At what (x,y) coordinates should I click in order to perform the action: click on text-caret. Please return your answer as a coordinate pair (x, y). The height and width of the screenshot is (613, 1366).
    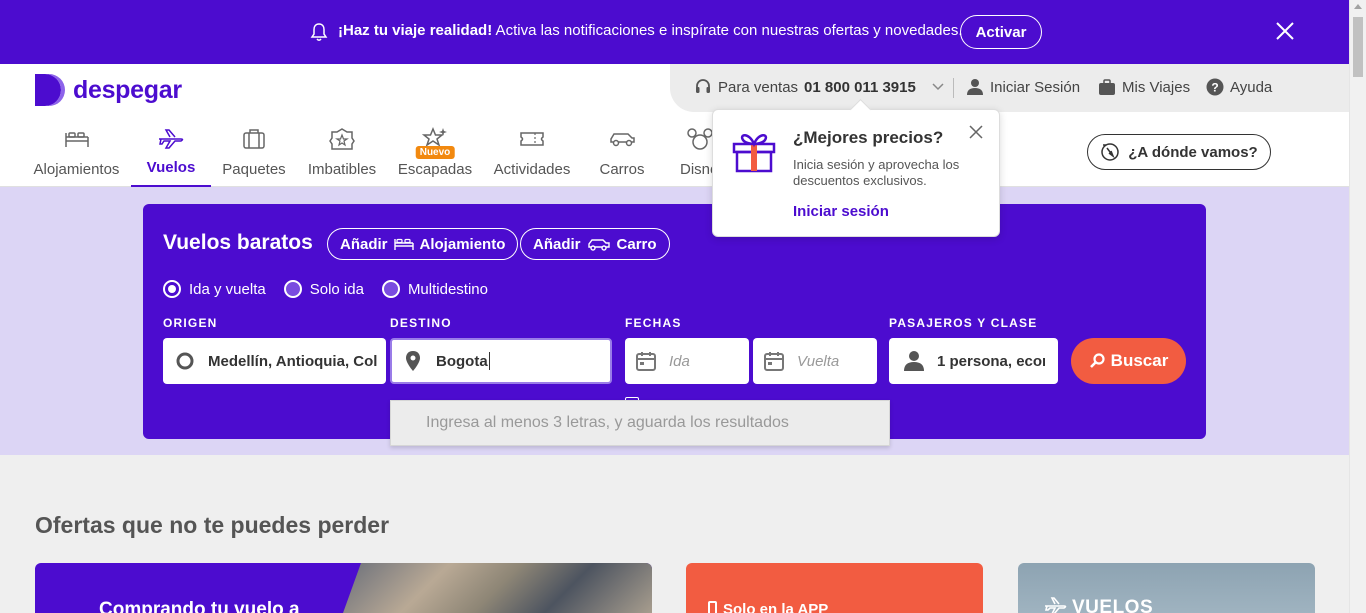
    Looking at the image, I should click on (489, 361).